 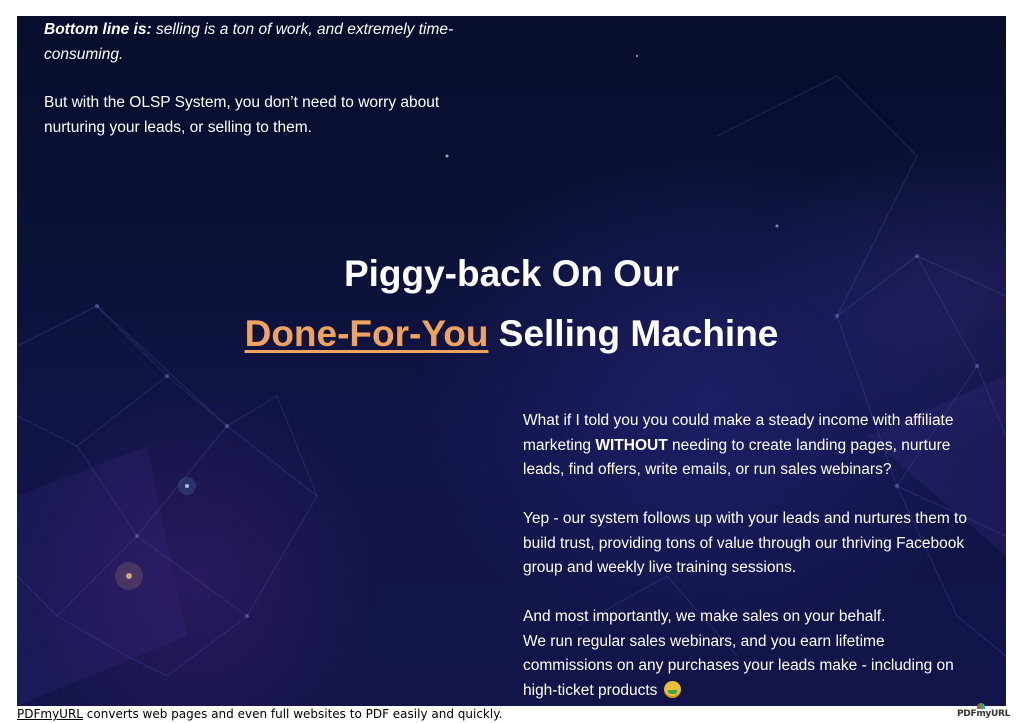 I want to click on pdfmyurl-logo: PDFmyURL, so click(x=984, y=712).